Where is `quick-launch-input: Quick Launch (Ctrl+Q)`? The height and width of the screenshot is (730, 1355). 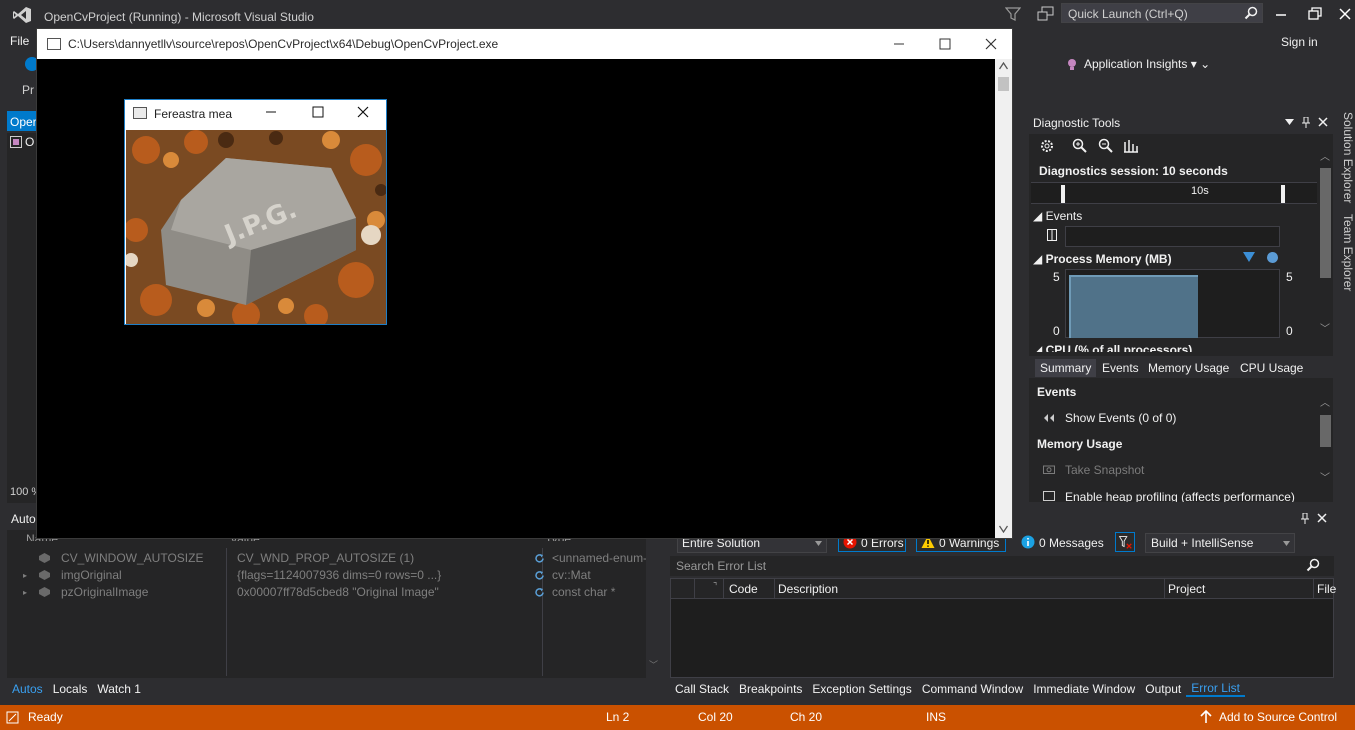 quick-launch-input: Quick Launch (Ctrl+Q) is located at coordinates (1162, 13).